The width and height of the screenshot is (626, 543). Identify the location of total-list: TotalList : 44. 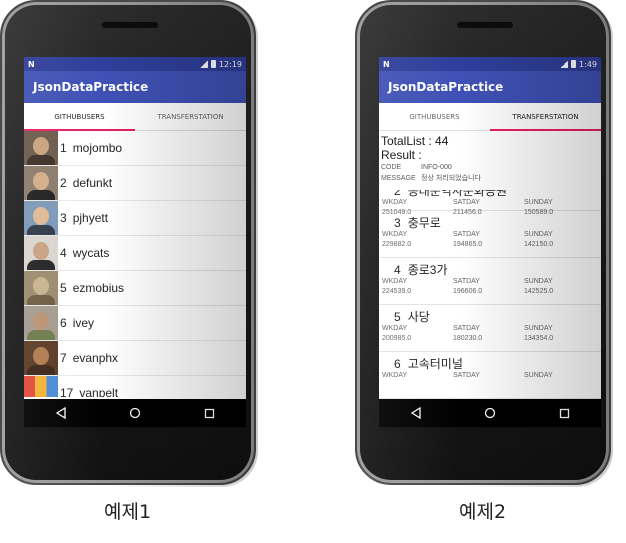
(415, 141).